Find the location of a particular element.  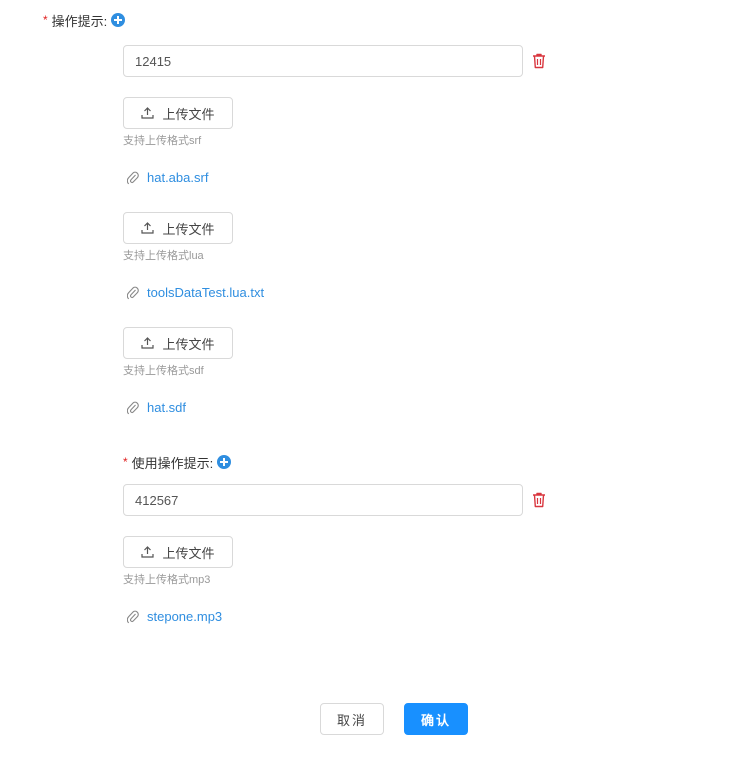

uploaded-file-link: toolsDataTest.lua.txt is located at coordinates (195, 292).